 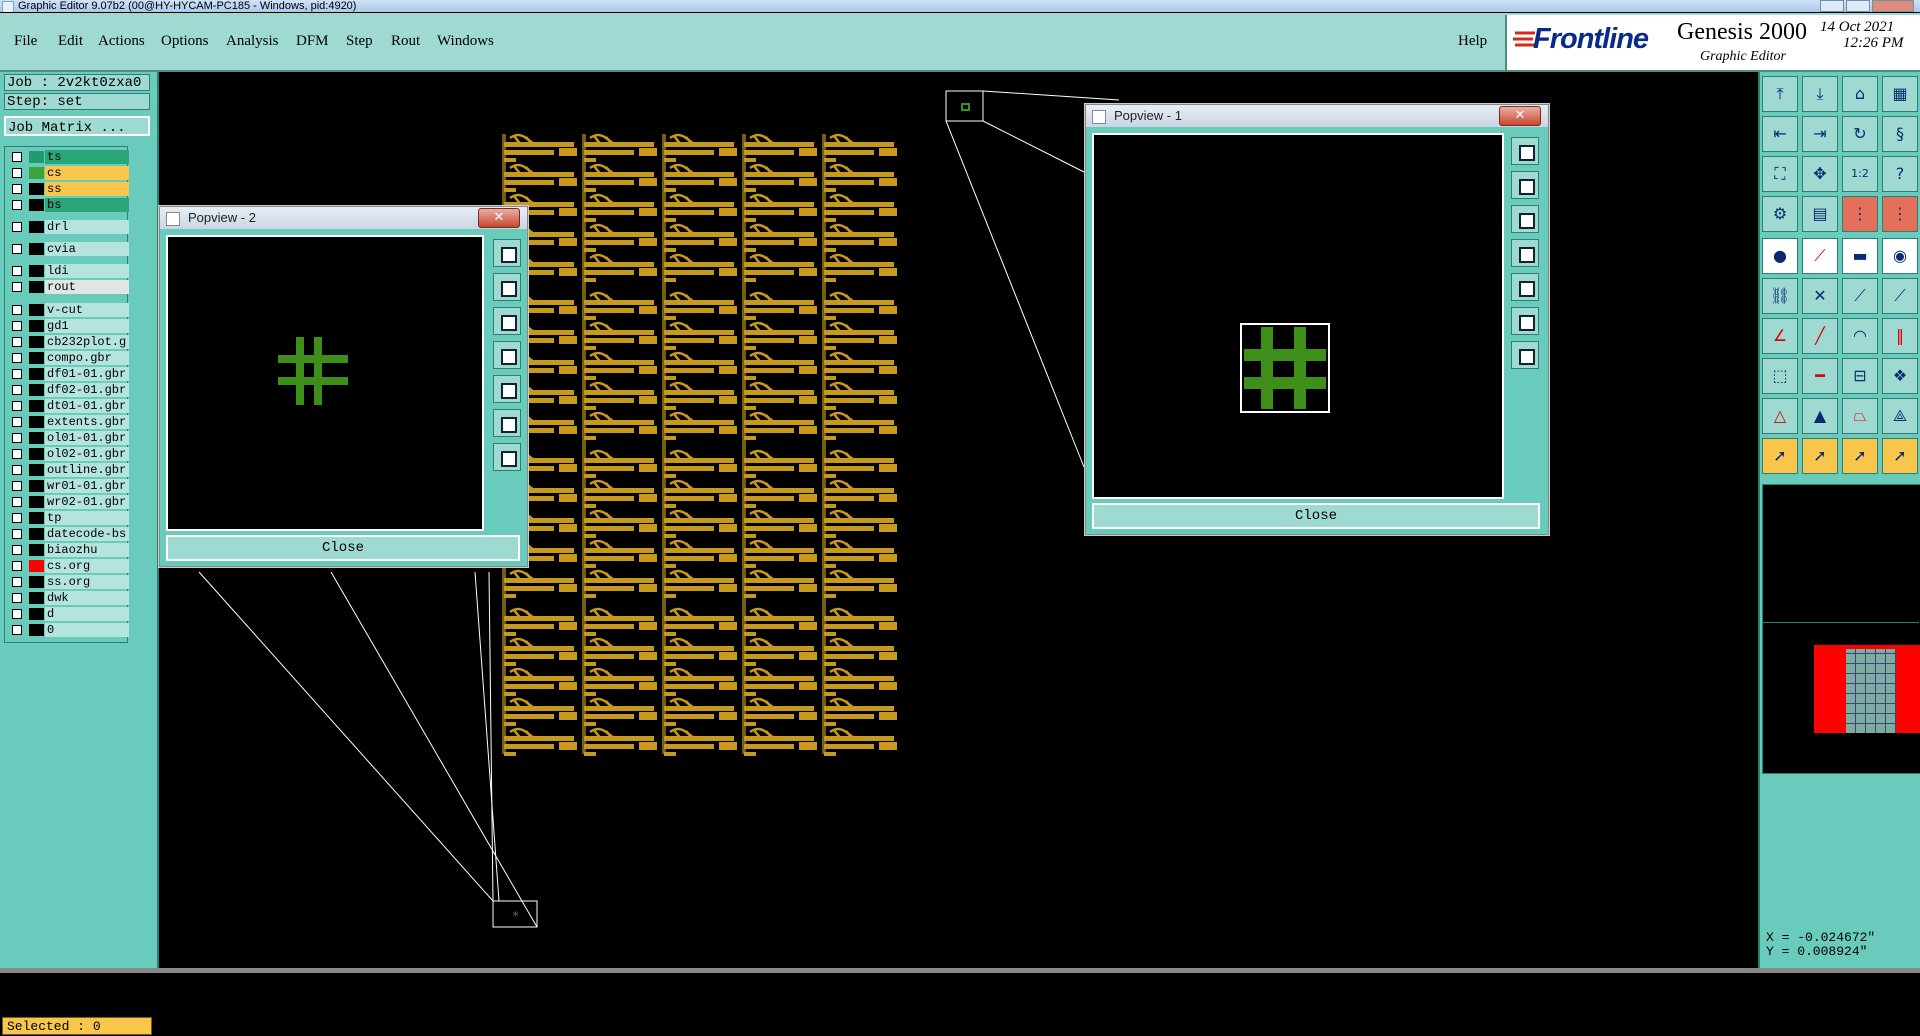 I want to click on popview-1-close-x: ✕, so click(x=1520, y=116).